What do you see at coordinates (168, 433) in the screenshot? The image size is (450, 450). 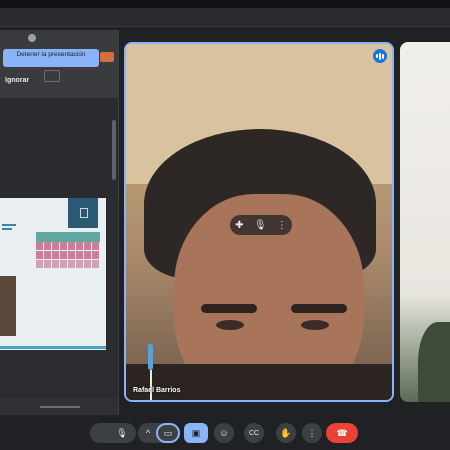 I see `camera-icon: ▭` at bounding box center [168, 433].